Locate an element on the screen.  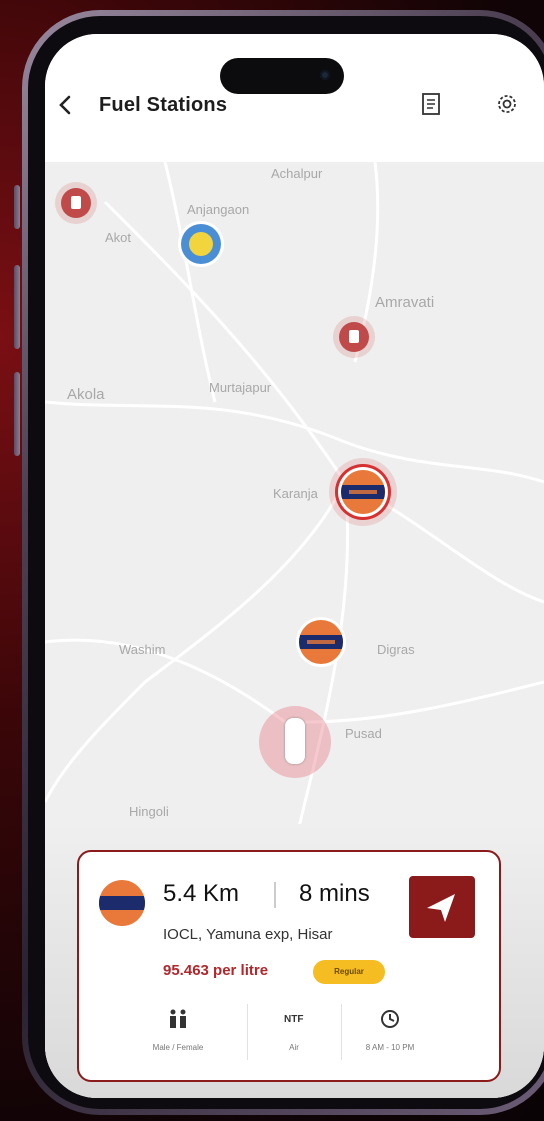
navigation-arrow-icon is located at coordinates (441, 908).